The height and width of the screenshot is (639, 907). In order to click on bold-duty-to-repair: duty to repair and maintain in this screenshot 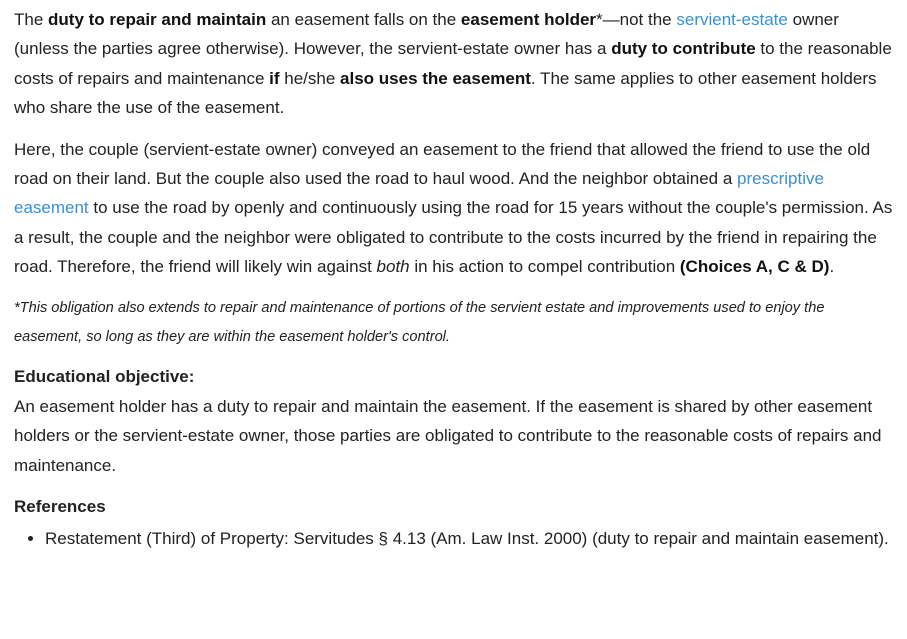, I will do `click(157, 19)`.